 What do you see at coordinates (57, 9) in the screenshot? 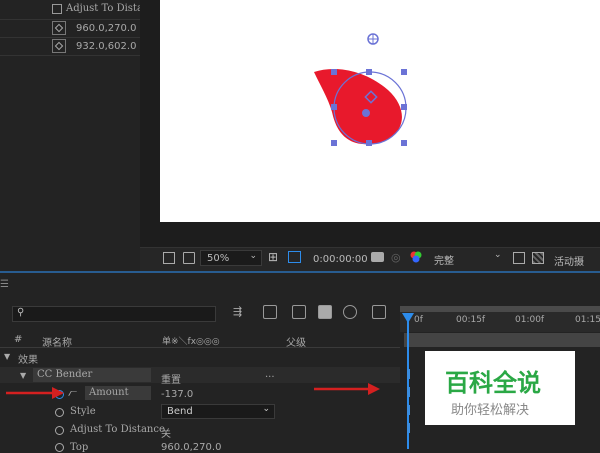
I see `adjust-to-distance-checkbox` at bounding box center [57, 9].